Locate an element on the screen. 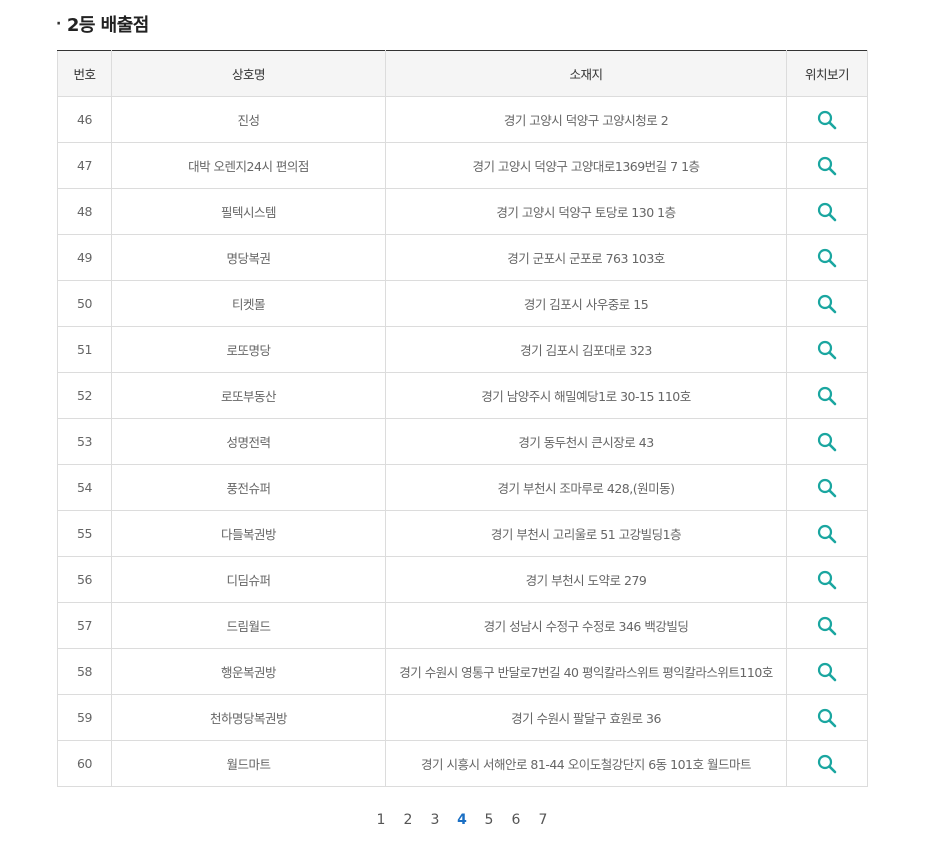  cell-address: 경기 부천시 고리울로 51 고강빌딩1층 is located at coordinates (586, 533).